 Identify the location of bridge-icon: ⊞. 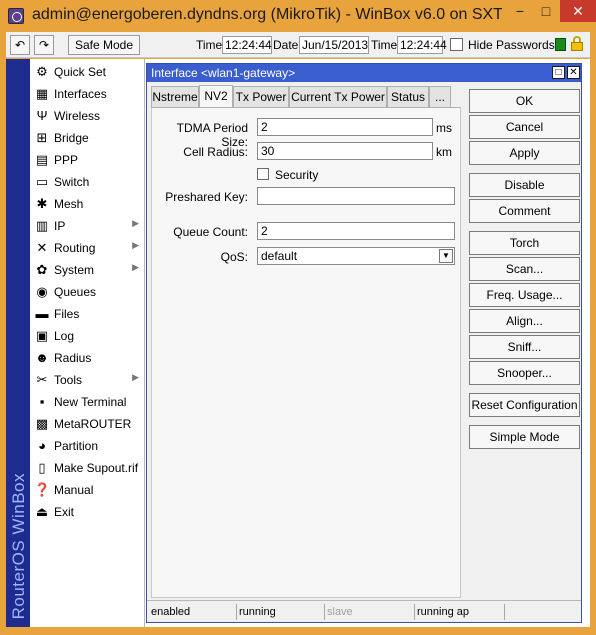
(42, 137).